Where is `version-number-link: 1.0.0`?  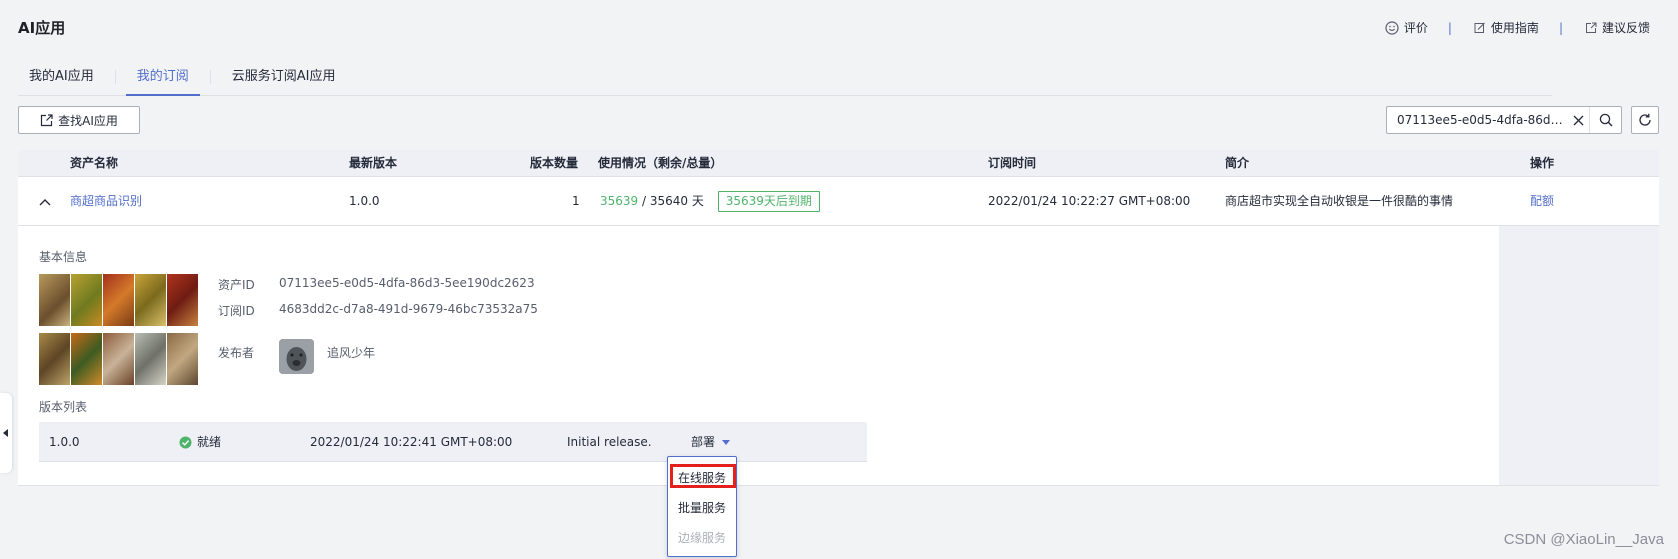
version-number-link: 1.0.0 is located at coordinates (64, 442).